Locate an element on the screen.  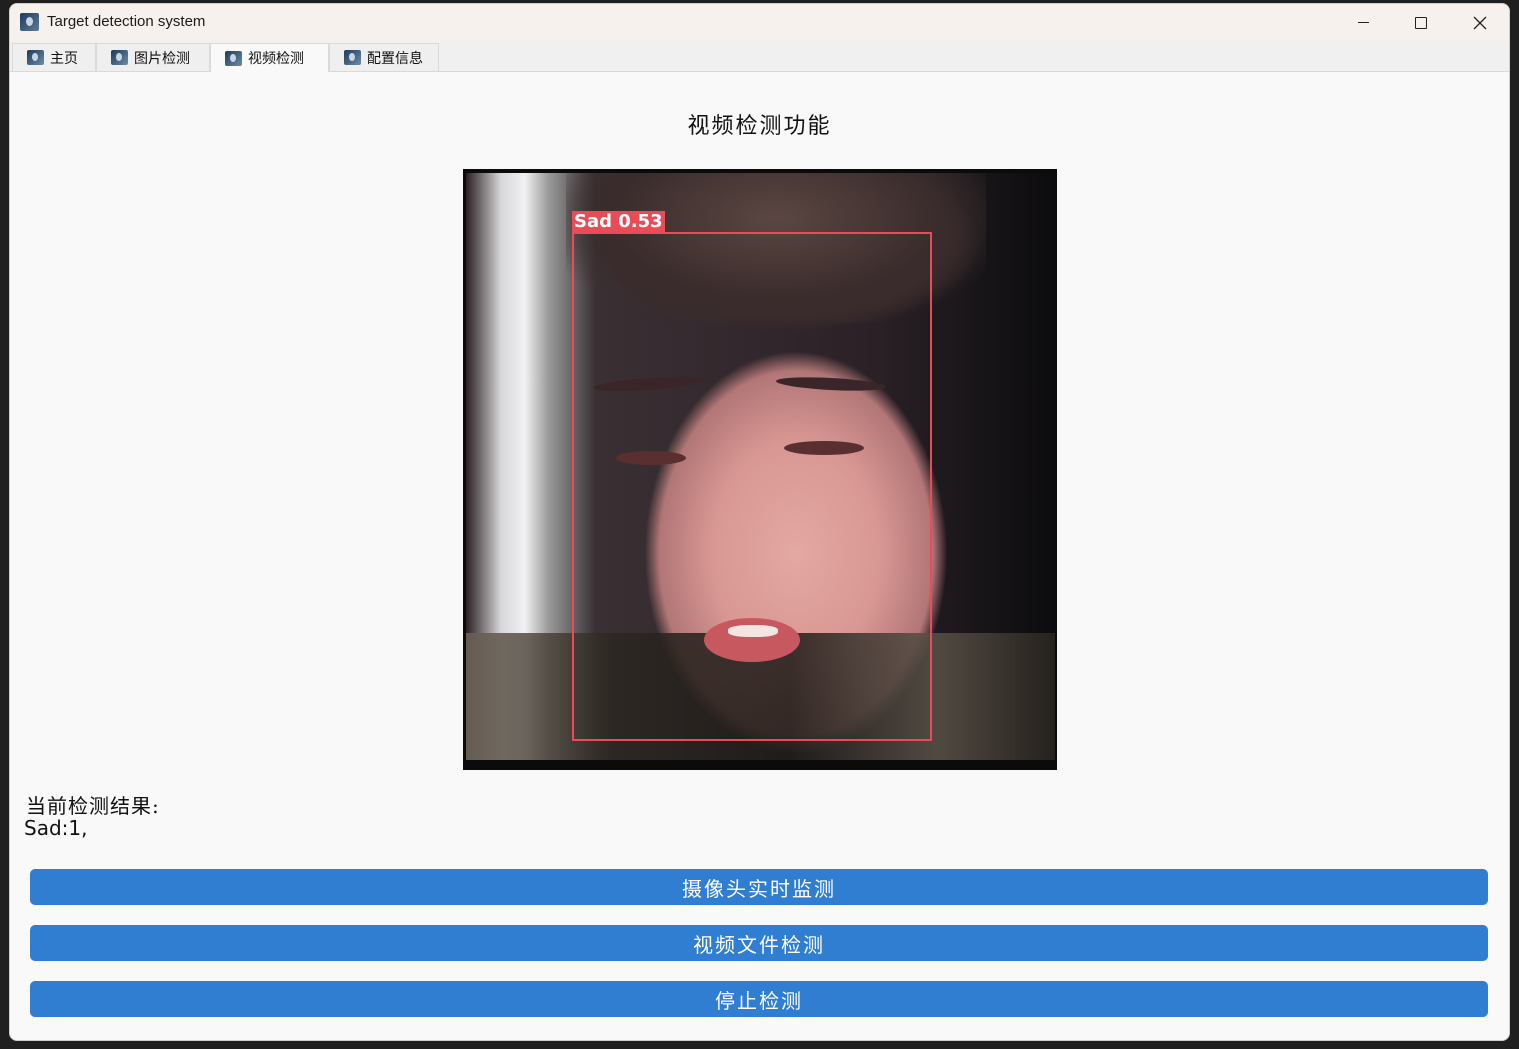
minimize-button is located at coordinates (1363, 22).